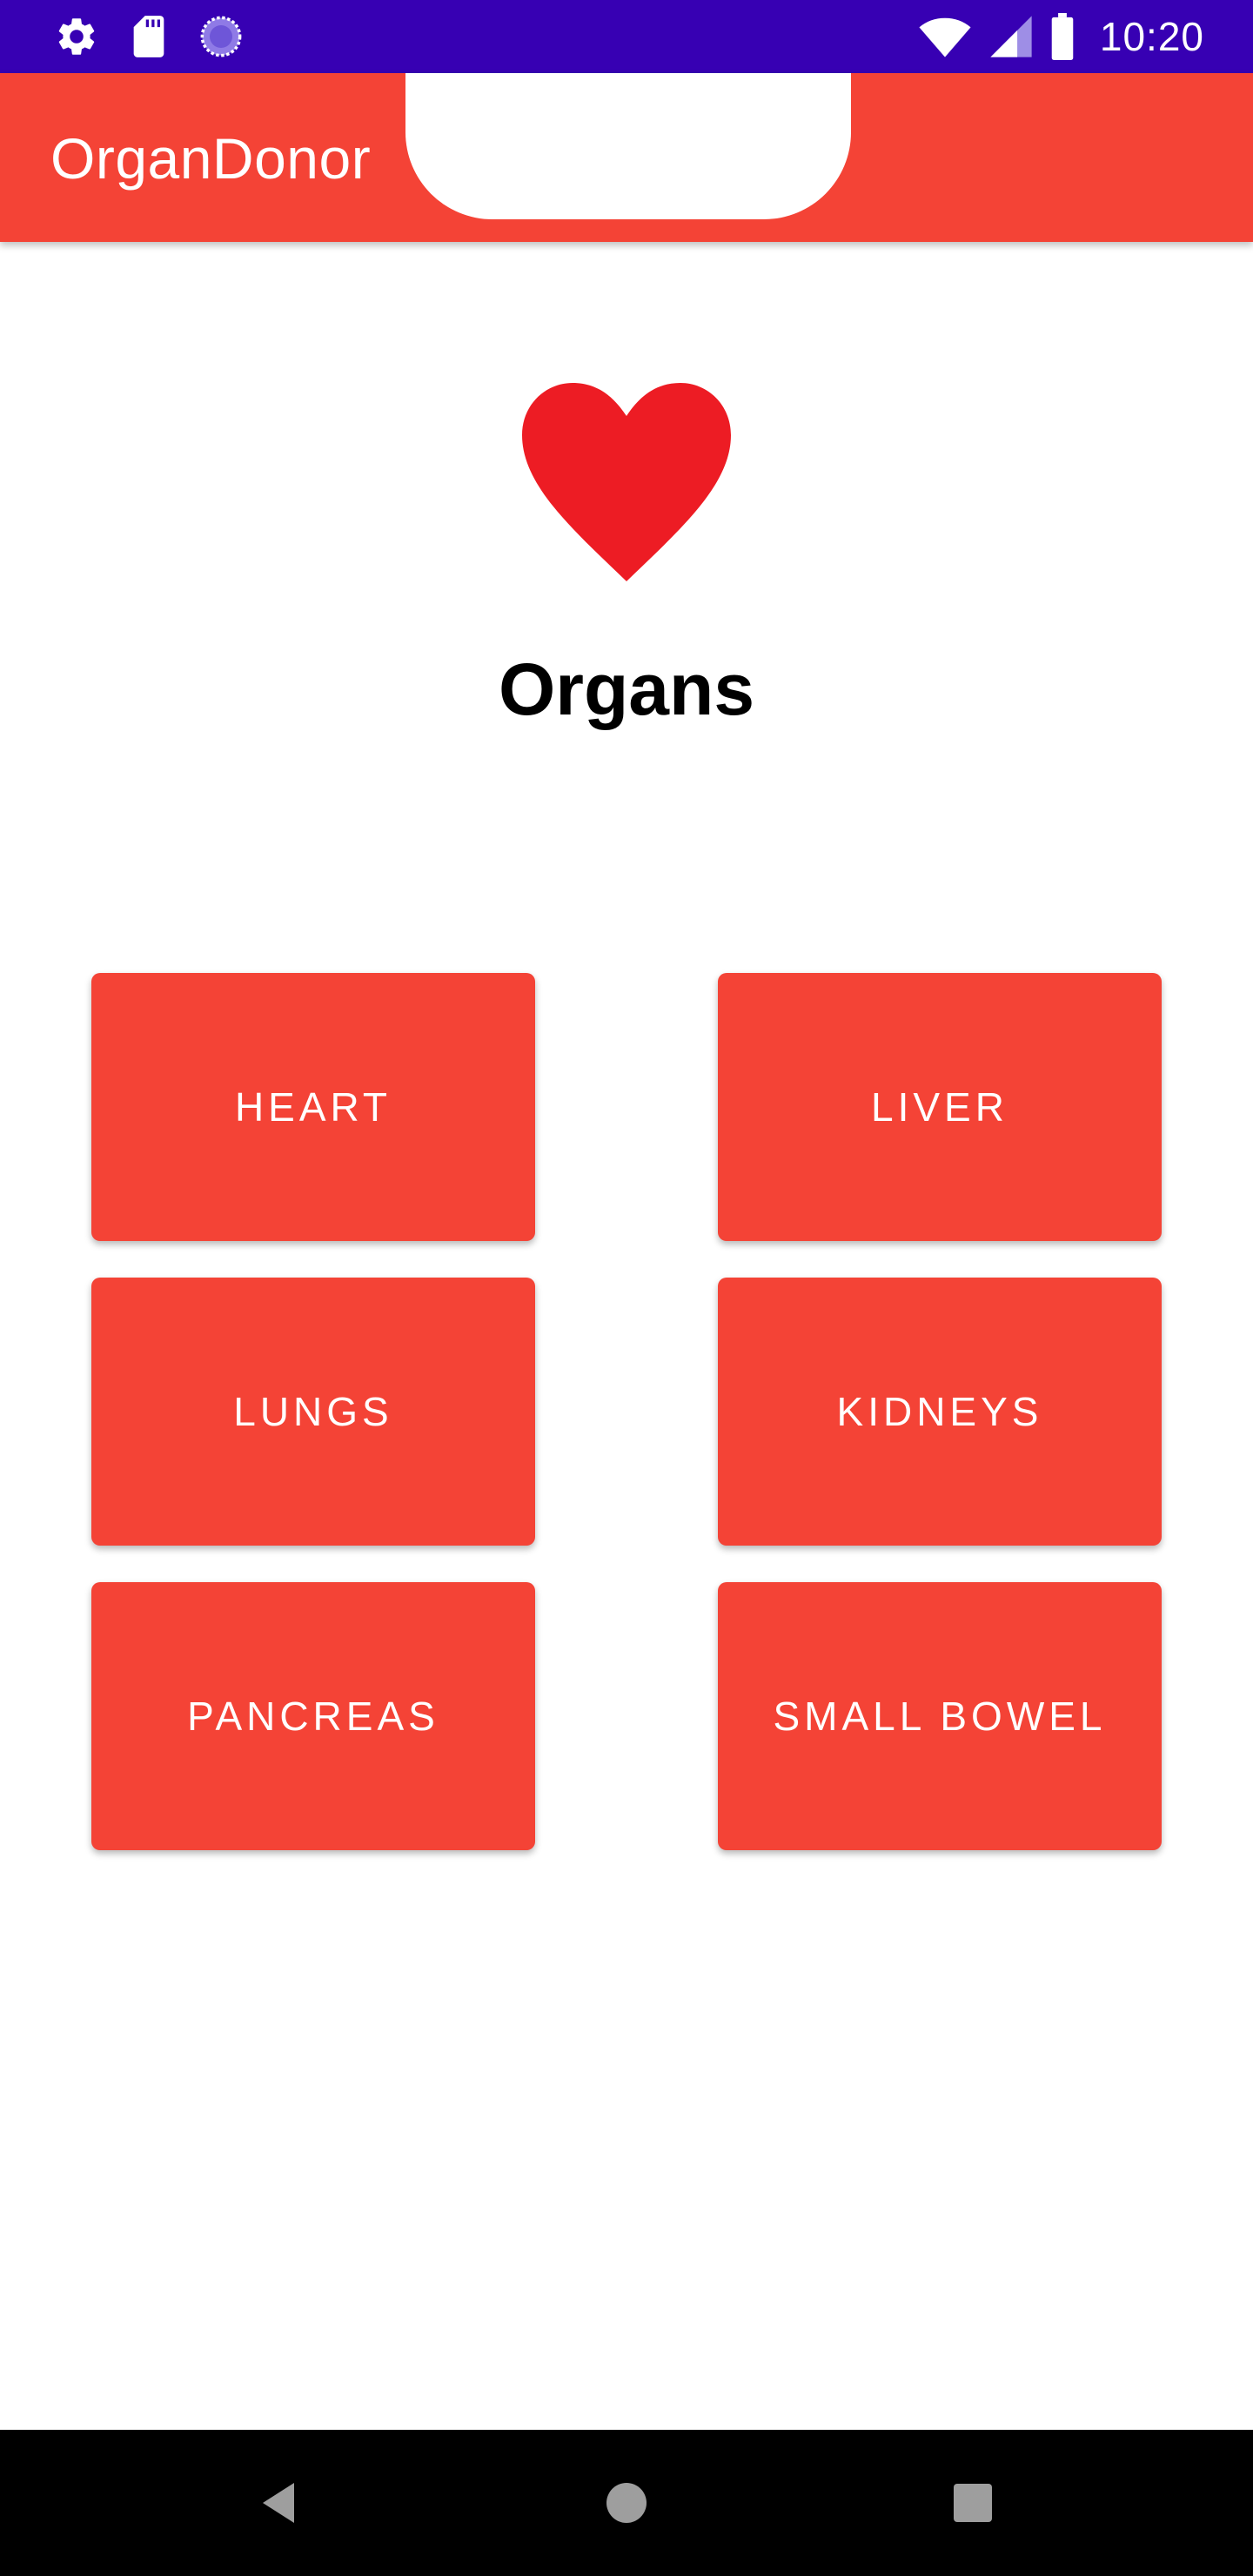 The width and height of the screenshot is (1253, 2576). Describe the element at coordinates (626, 483) in the screenshot. I see `heart-icon` at that location.